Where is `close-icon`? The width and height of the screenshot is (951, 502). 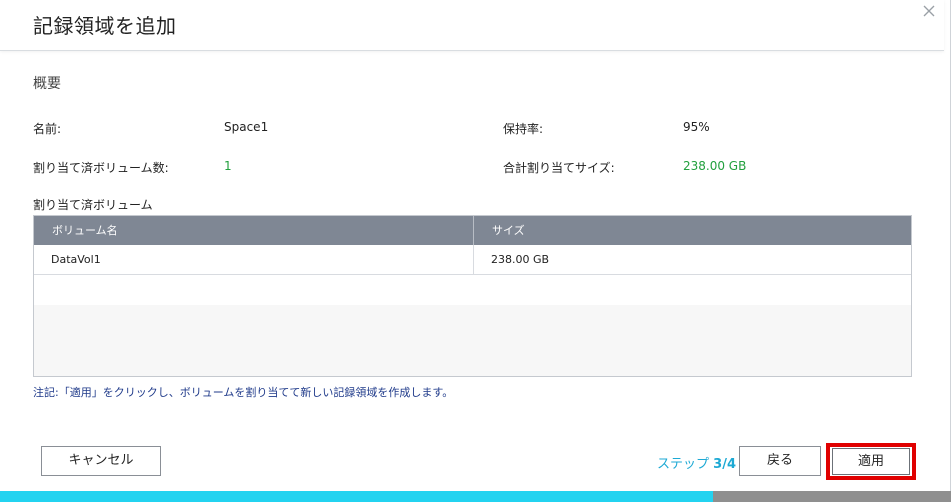
close-icon is located at coordinates (929, 11).